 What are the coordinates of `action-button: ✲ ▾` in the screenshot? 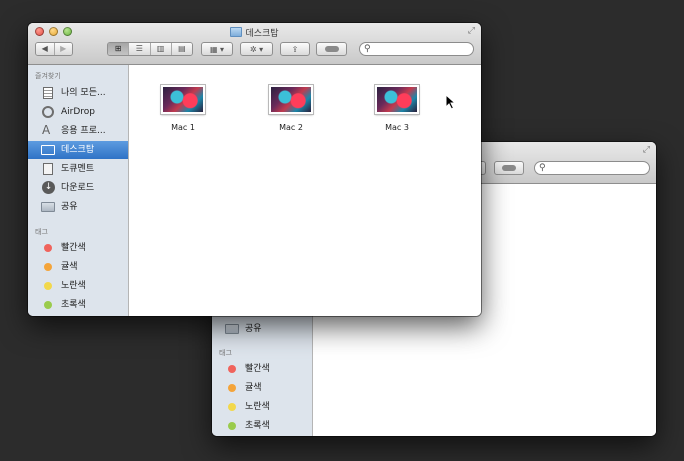 It's located at (256, 49).